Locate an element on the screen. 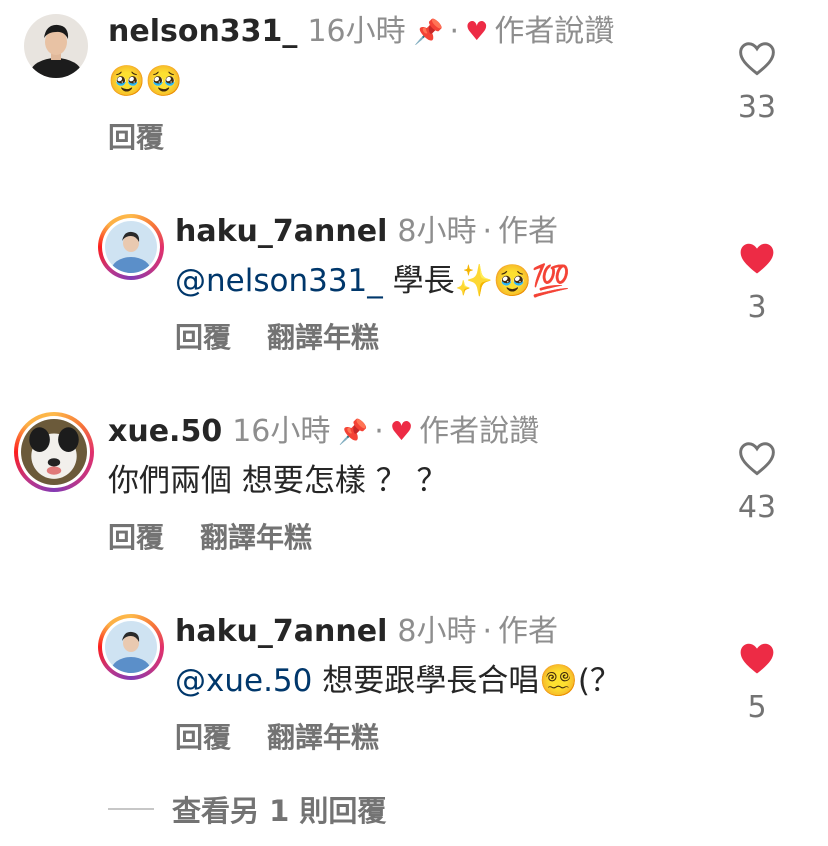 The width and height of the screenshot is (828, 846). like-control: 33 is located at coordinates (757, 83).